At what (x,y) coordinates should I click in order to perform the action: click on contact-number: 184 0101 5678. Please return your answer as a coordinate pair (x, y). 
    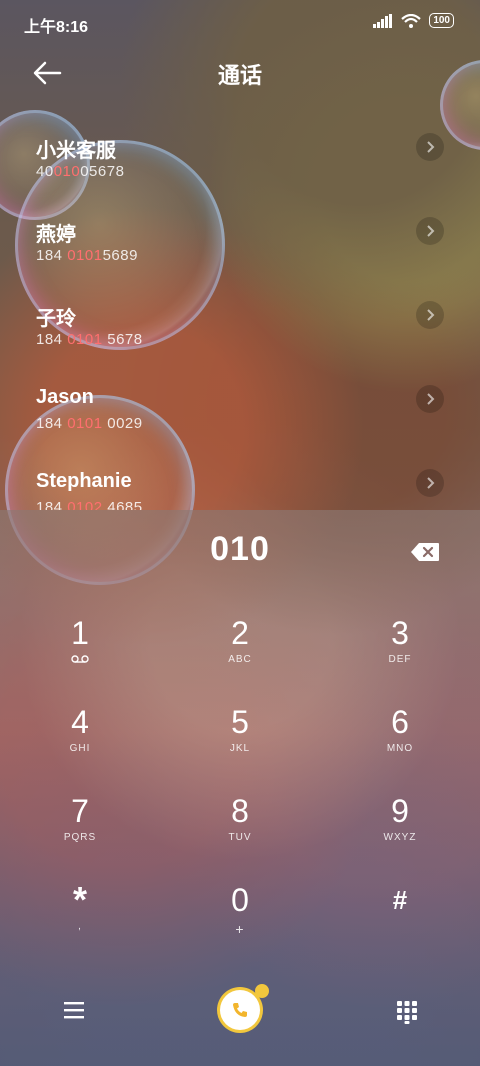
    Looking at the image, I should click on (89, 339).